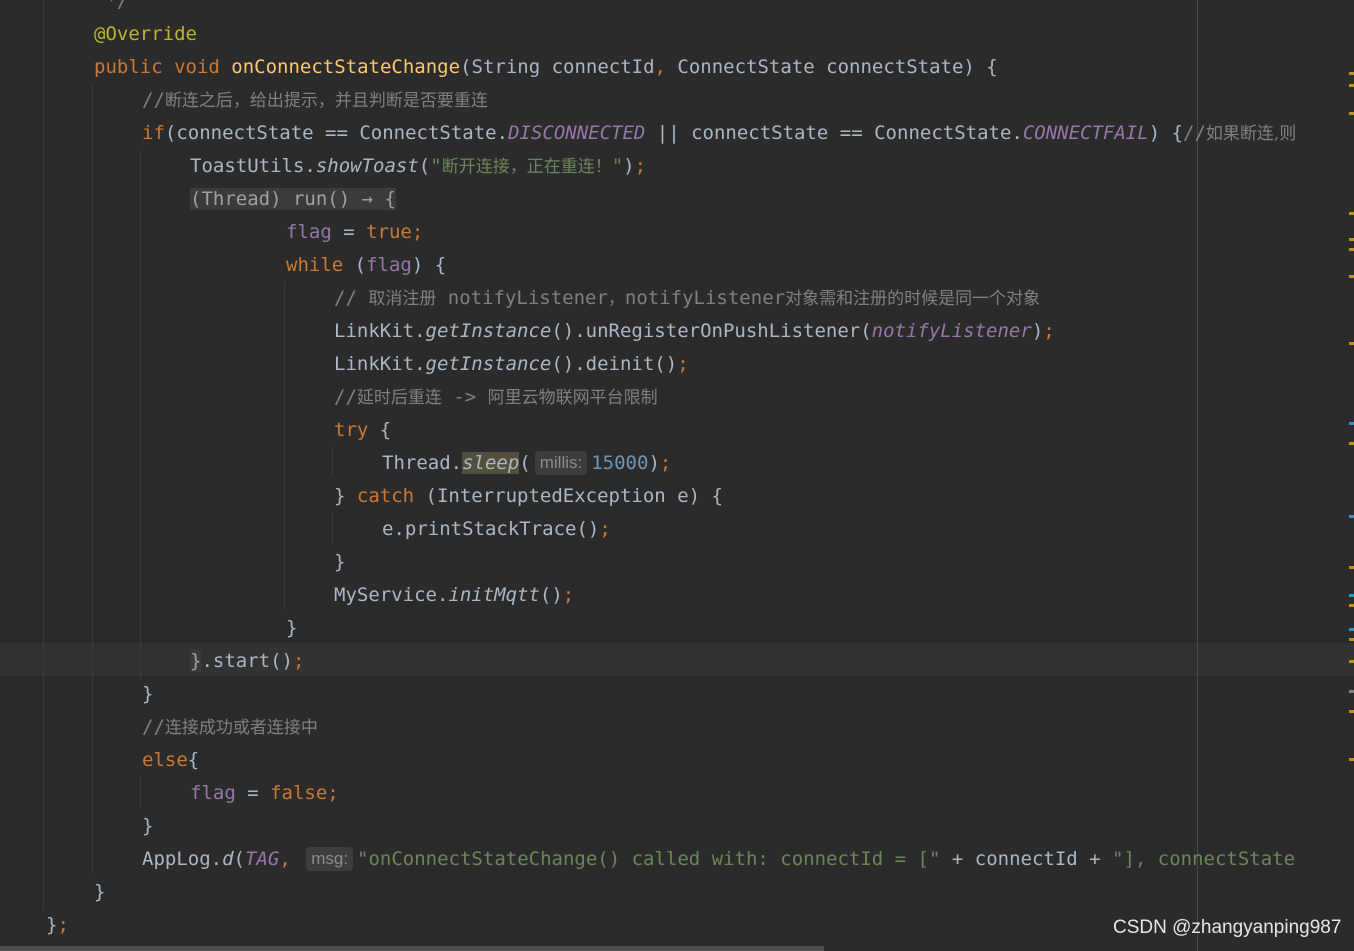 This screenshot has width=1354, height=951. What do you see at coordinates (574, 496) in the screenshot?
I see `code-token: (InterruptedException e) {` at bounding box center [574, 496].